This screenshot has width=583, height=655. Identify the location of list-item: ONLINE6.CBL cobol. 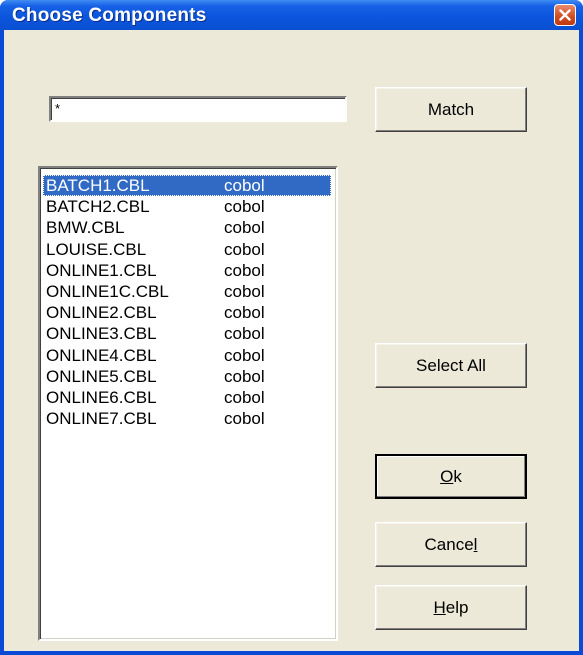
(187, 397).